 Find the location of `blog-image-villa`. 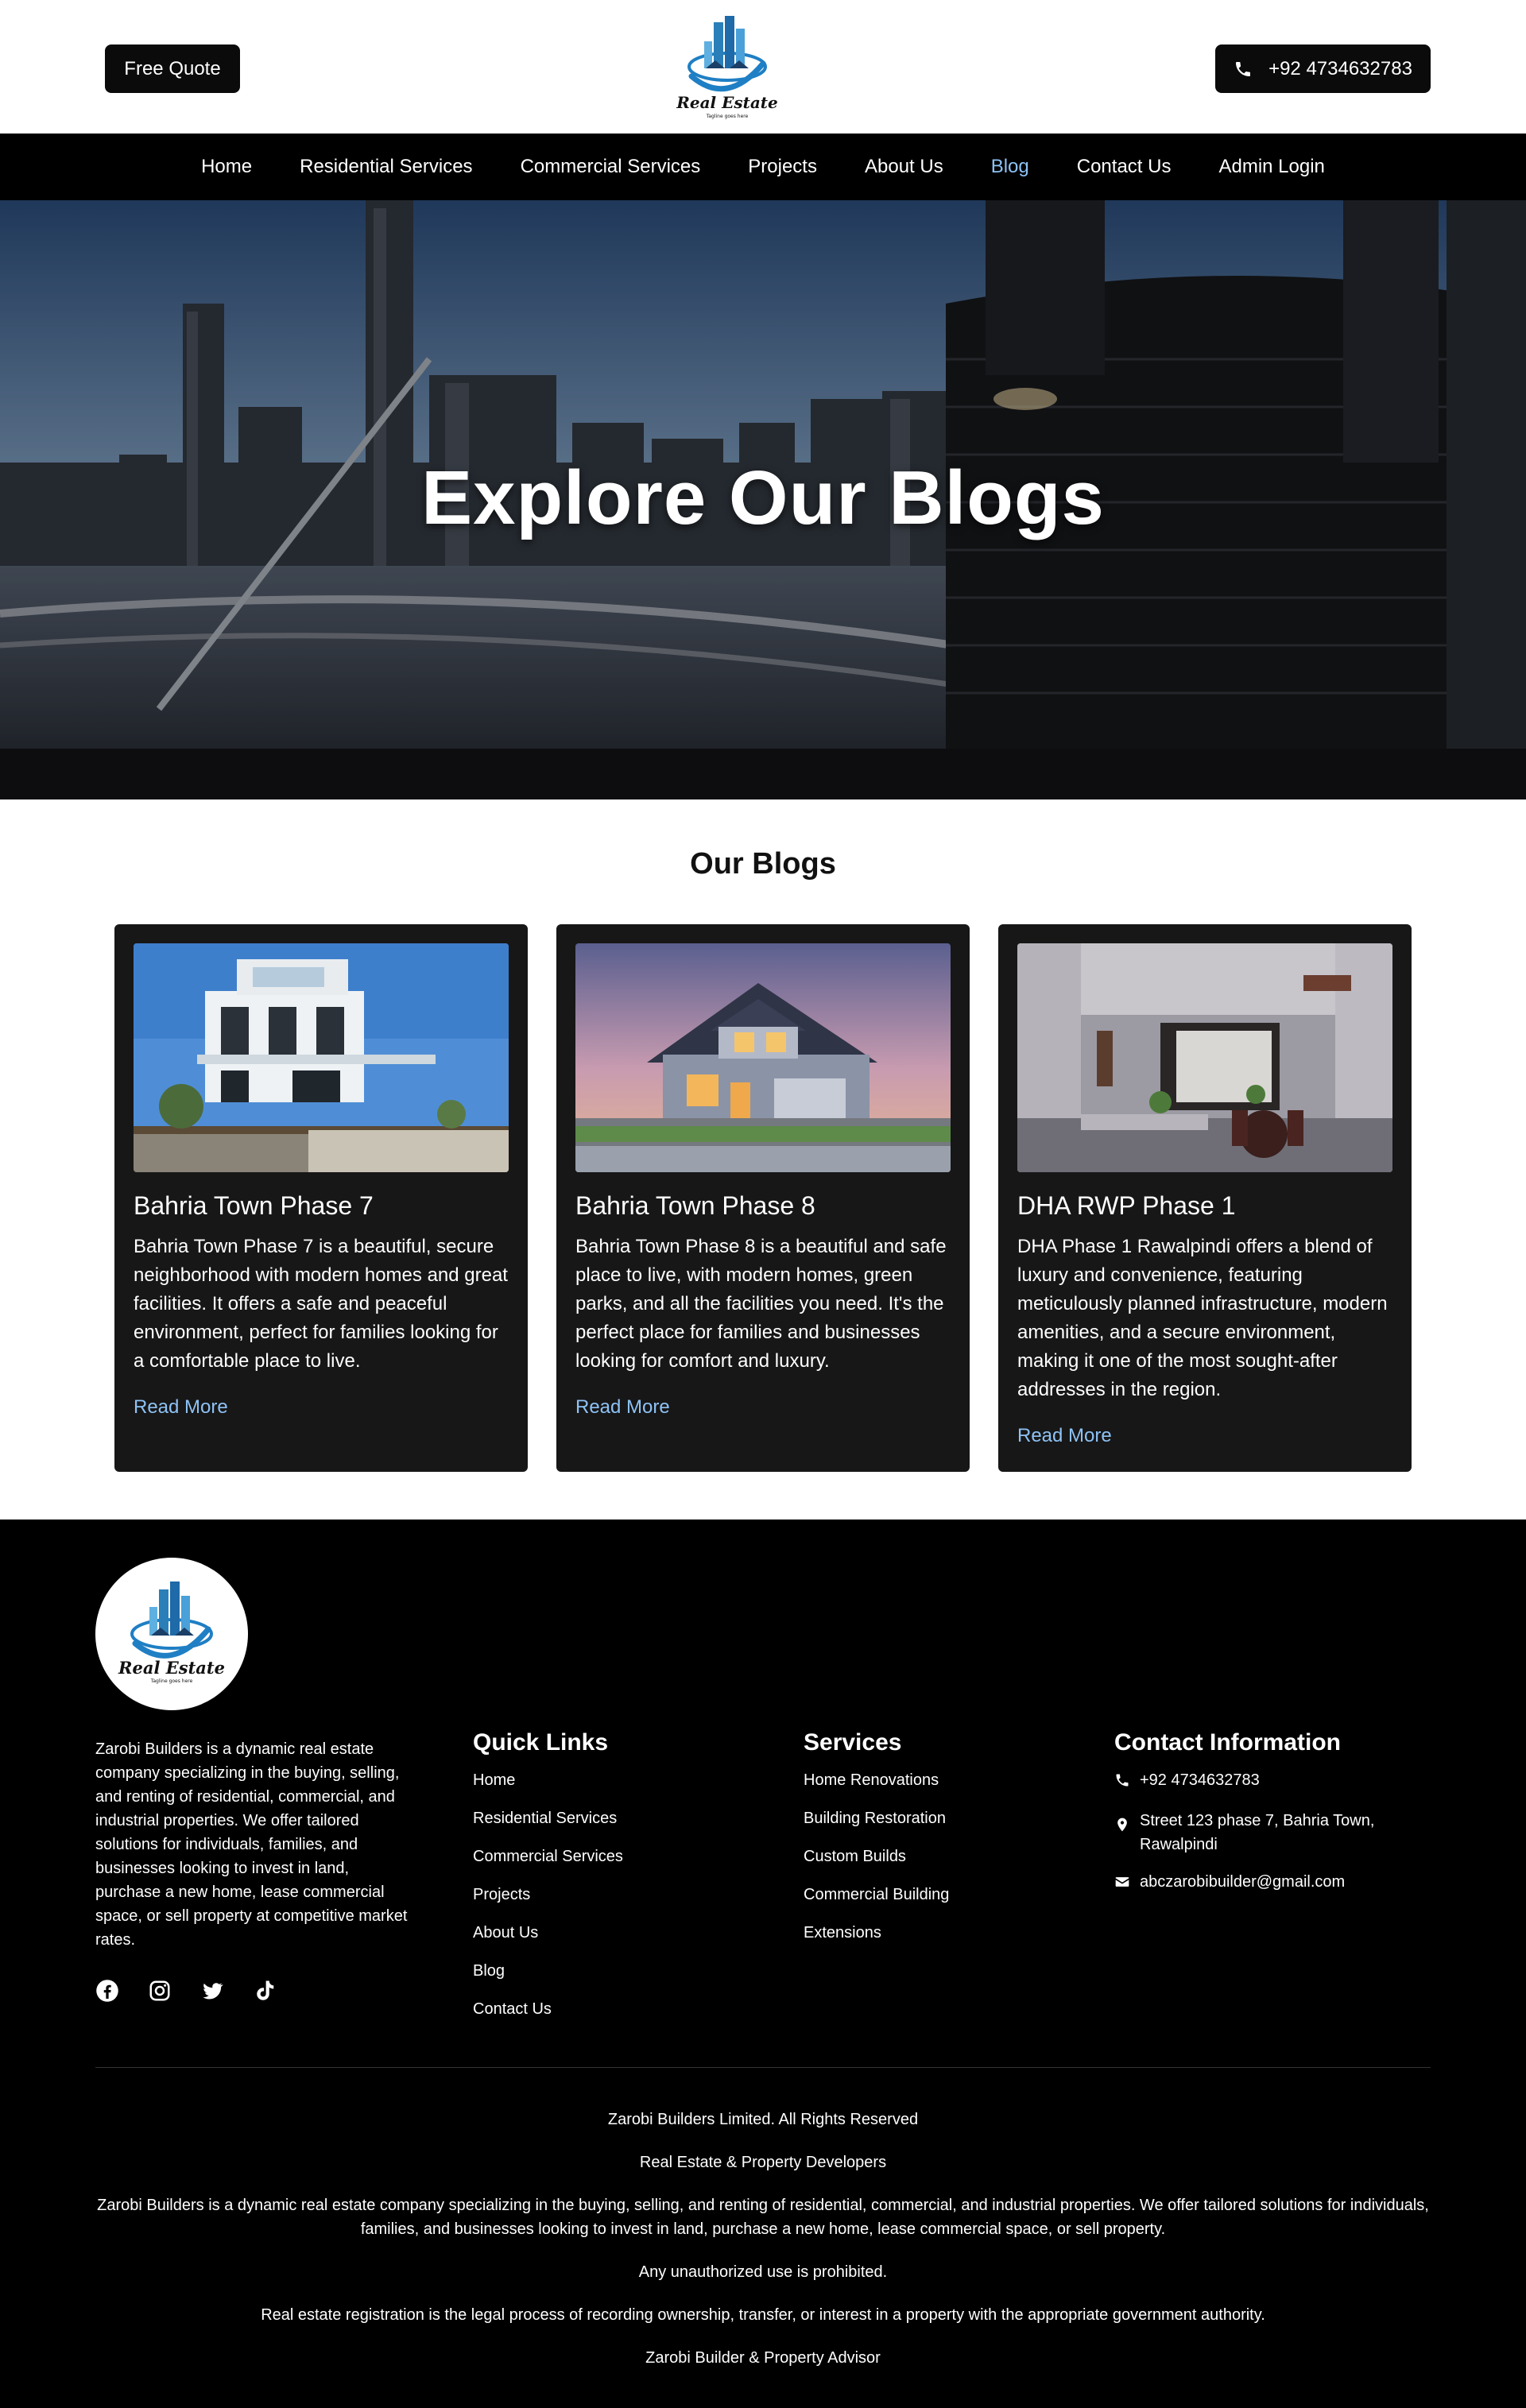

blog-image-villa is located at coordinates (321, 1058).